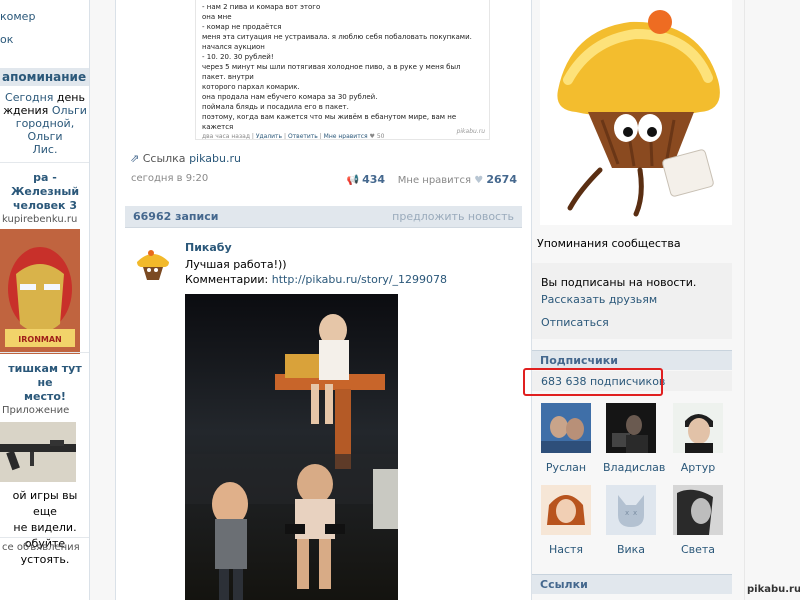  What do you see at coordinates (153, 262) in the screenshot?
I see `avatar` at bounding box center [153, 262].